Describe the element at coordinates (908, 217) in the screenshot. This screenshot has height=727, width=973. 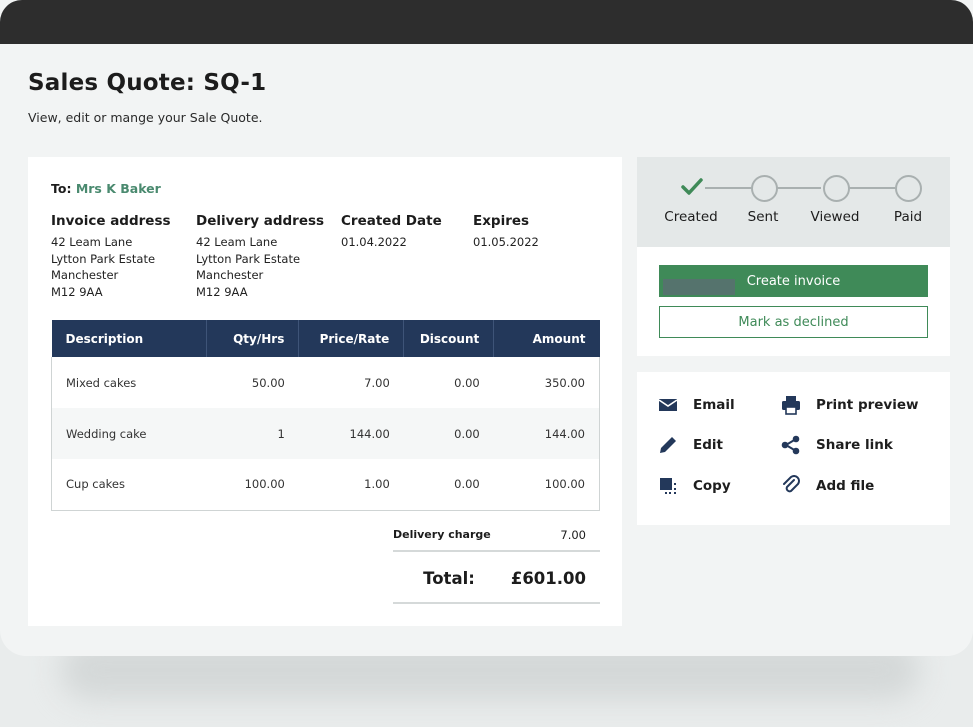
I see `step-paid-label: Paid` at that location.